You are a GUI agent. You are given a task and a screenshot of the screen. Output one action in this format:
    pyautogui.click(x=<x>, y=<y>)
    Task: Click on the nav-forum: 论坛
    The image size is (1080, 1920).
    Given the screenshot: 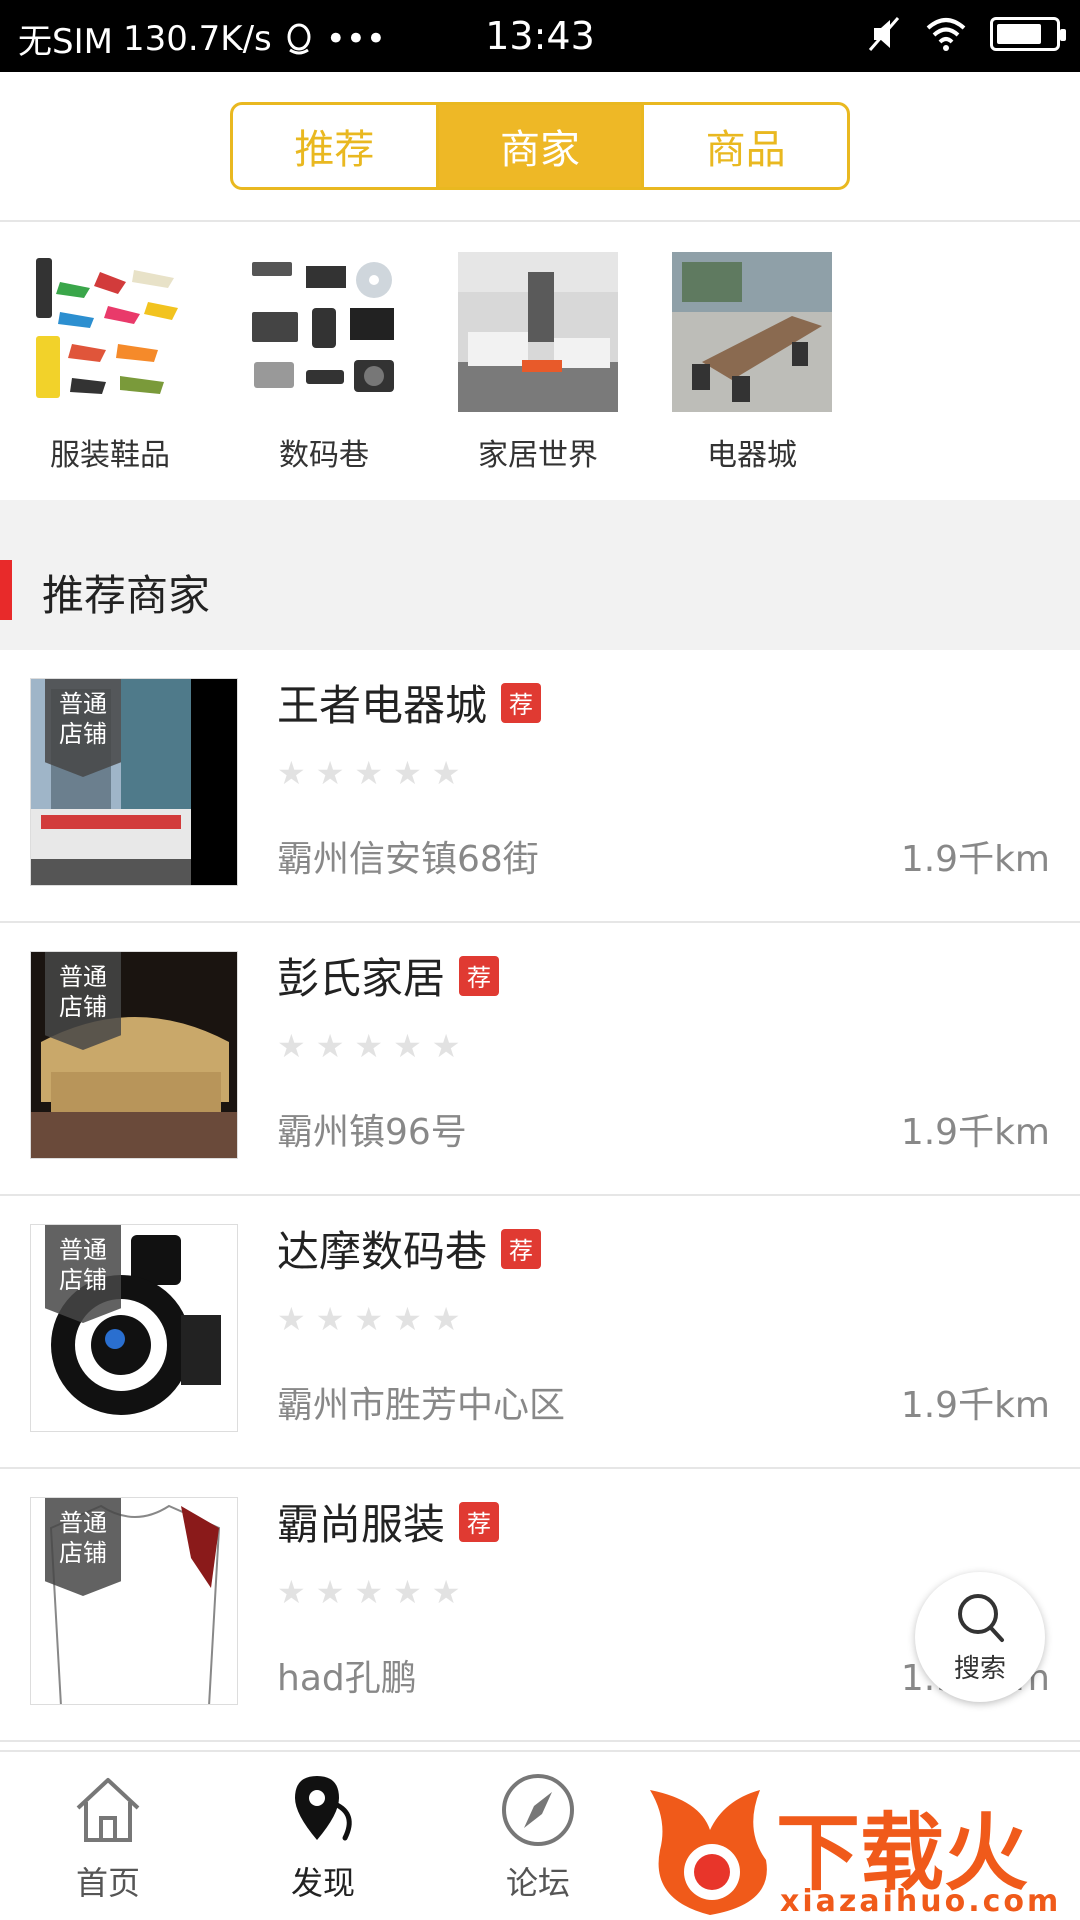 What is the action you would take?
    pyautogui.click(x=538, y=1837)
    